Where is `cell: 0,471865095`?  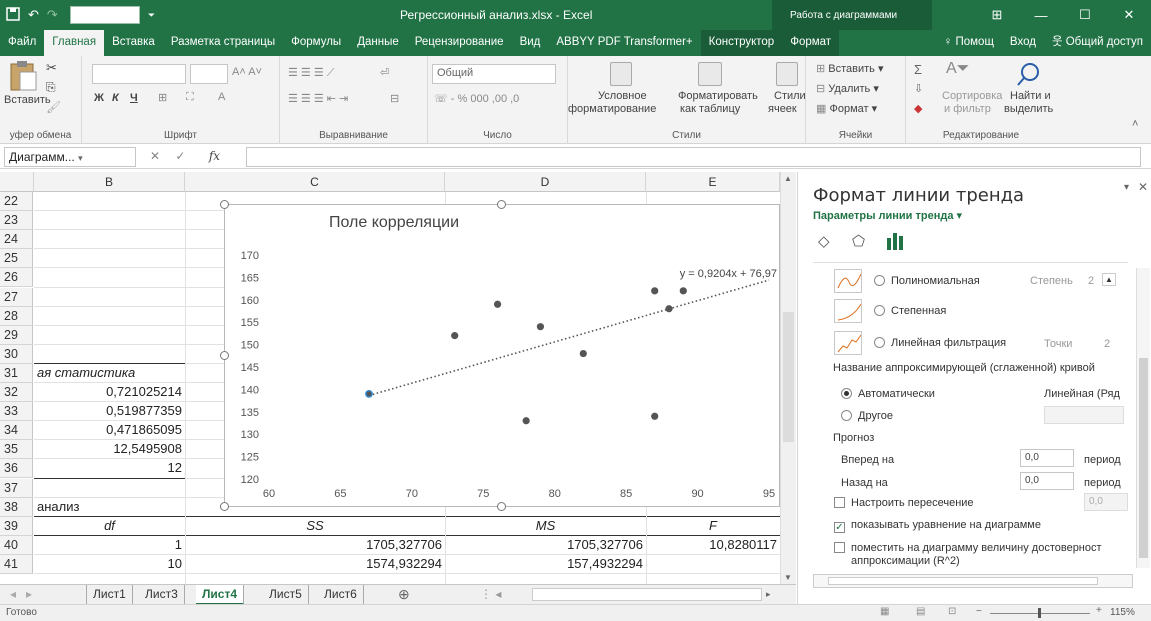
cell: 0,471865095 is located at coordinates (109, 430).